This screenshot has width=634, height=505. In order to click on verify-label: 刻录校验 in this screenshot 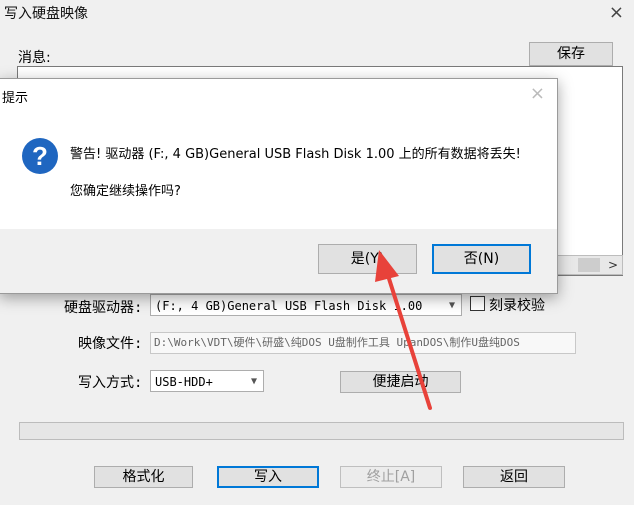, I will do `click(517, 306)`.